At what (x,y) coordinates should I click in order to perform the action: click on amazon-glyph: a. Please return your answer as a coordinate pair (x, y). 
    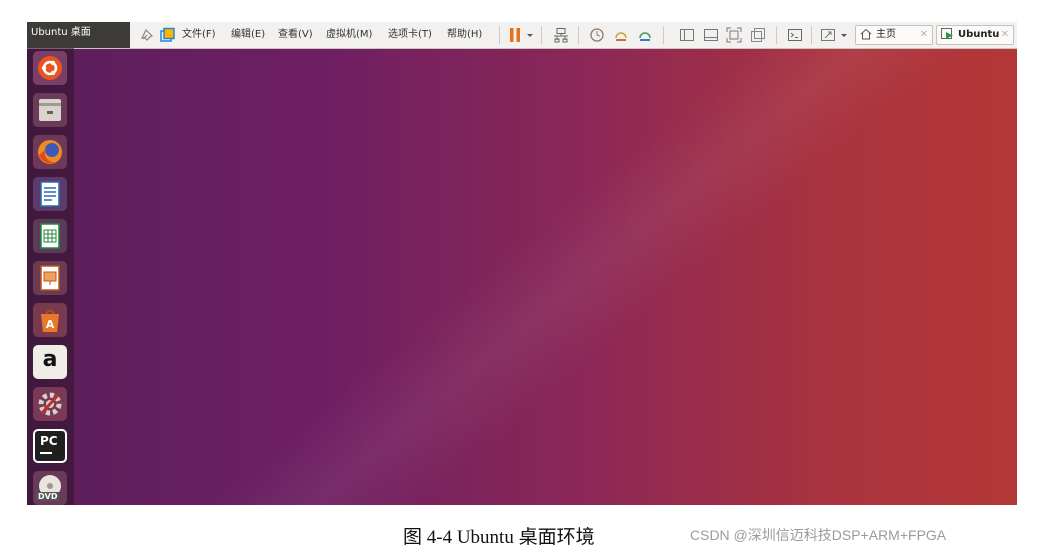
    Looking at the image, I should click on (50, 359).